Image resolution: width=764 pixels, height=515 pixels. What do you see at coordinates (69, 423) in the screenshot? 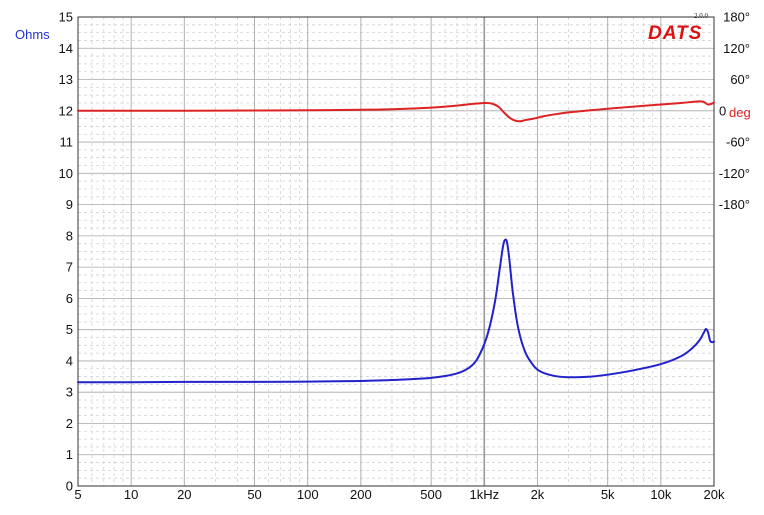
I see `y-tick-label: 2` at bounding box center [69, 423].